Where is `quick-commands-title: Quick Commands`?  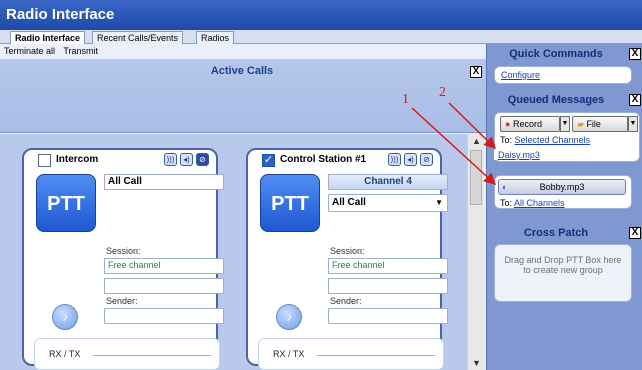 quick-commands-title: Quick Commands is located at coordinates (556, 54).